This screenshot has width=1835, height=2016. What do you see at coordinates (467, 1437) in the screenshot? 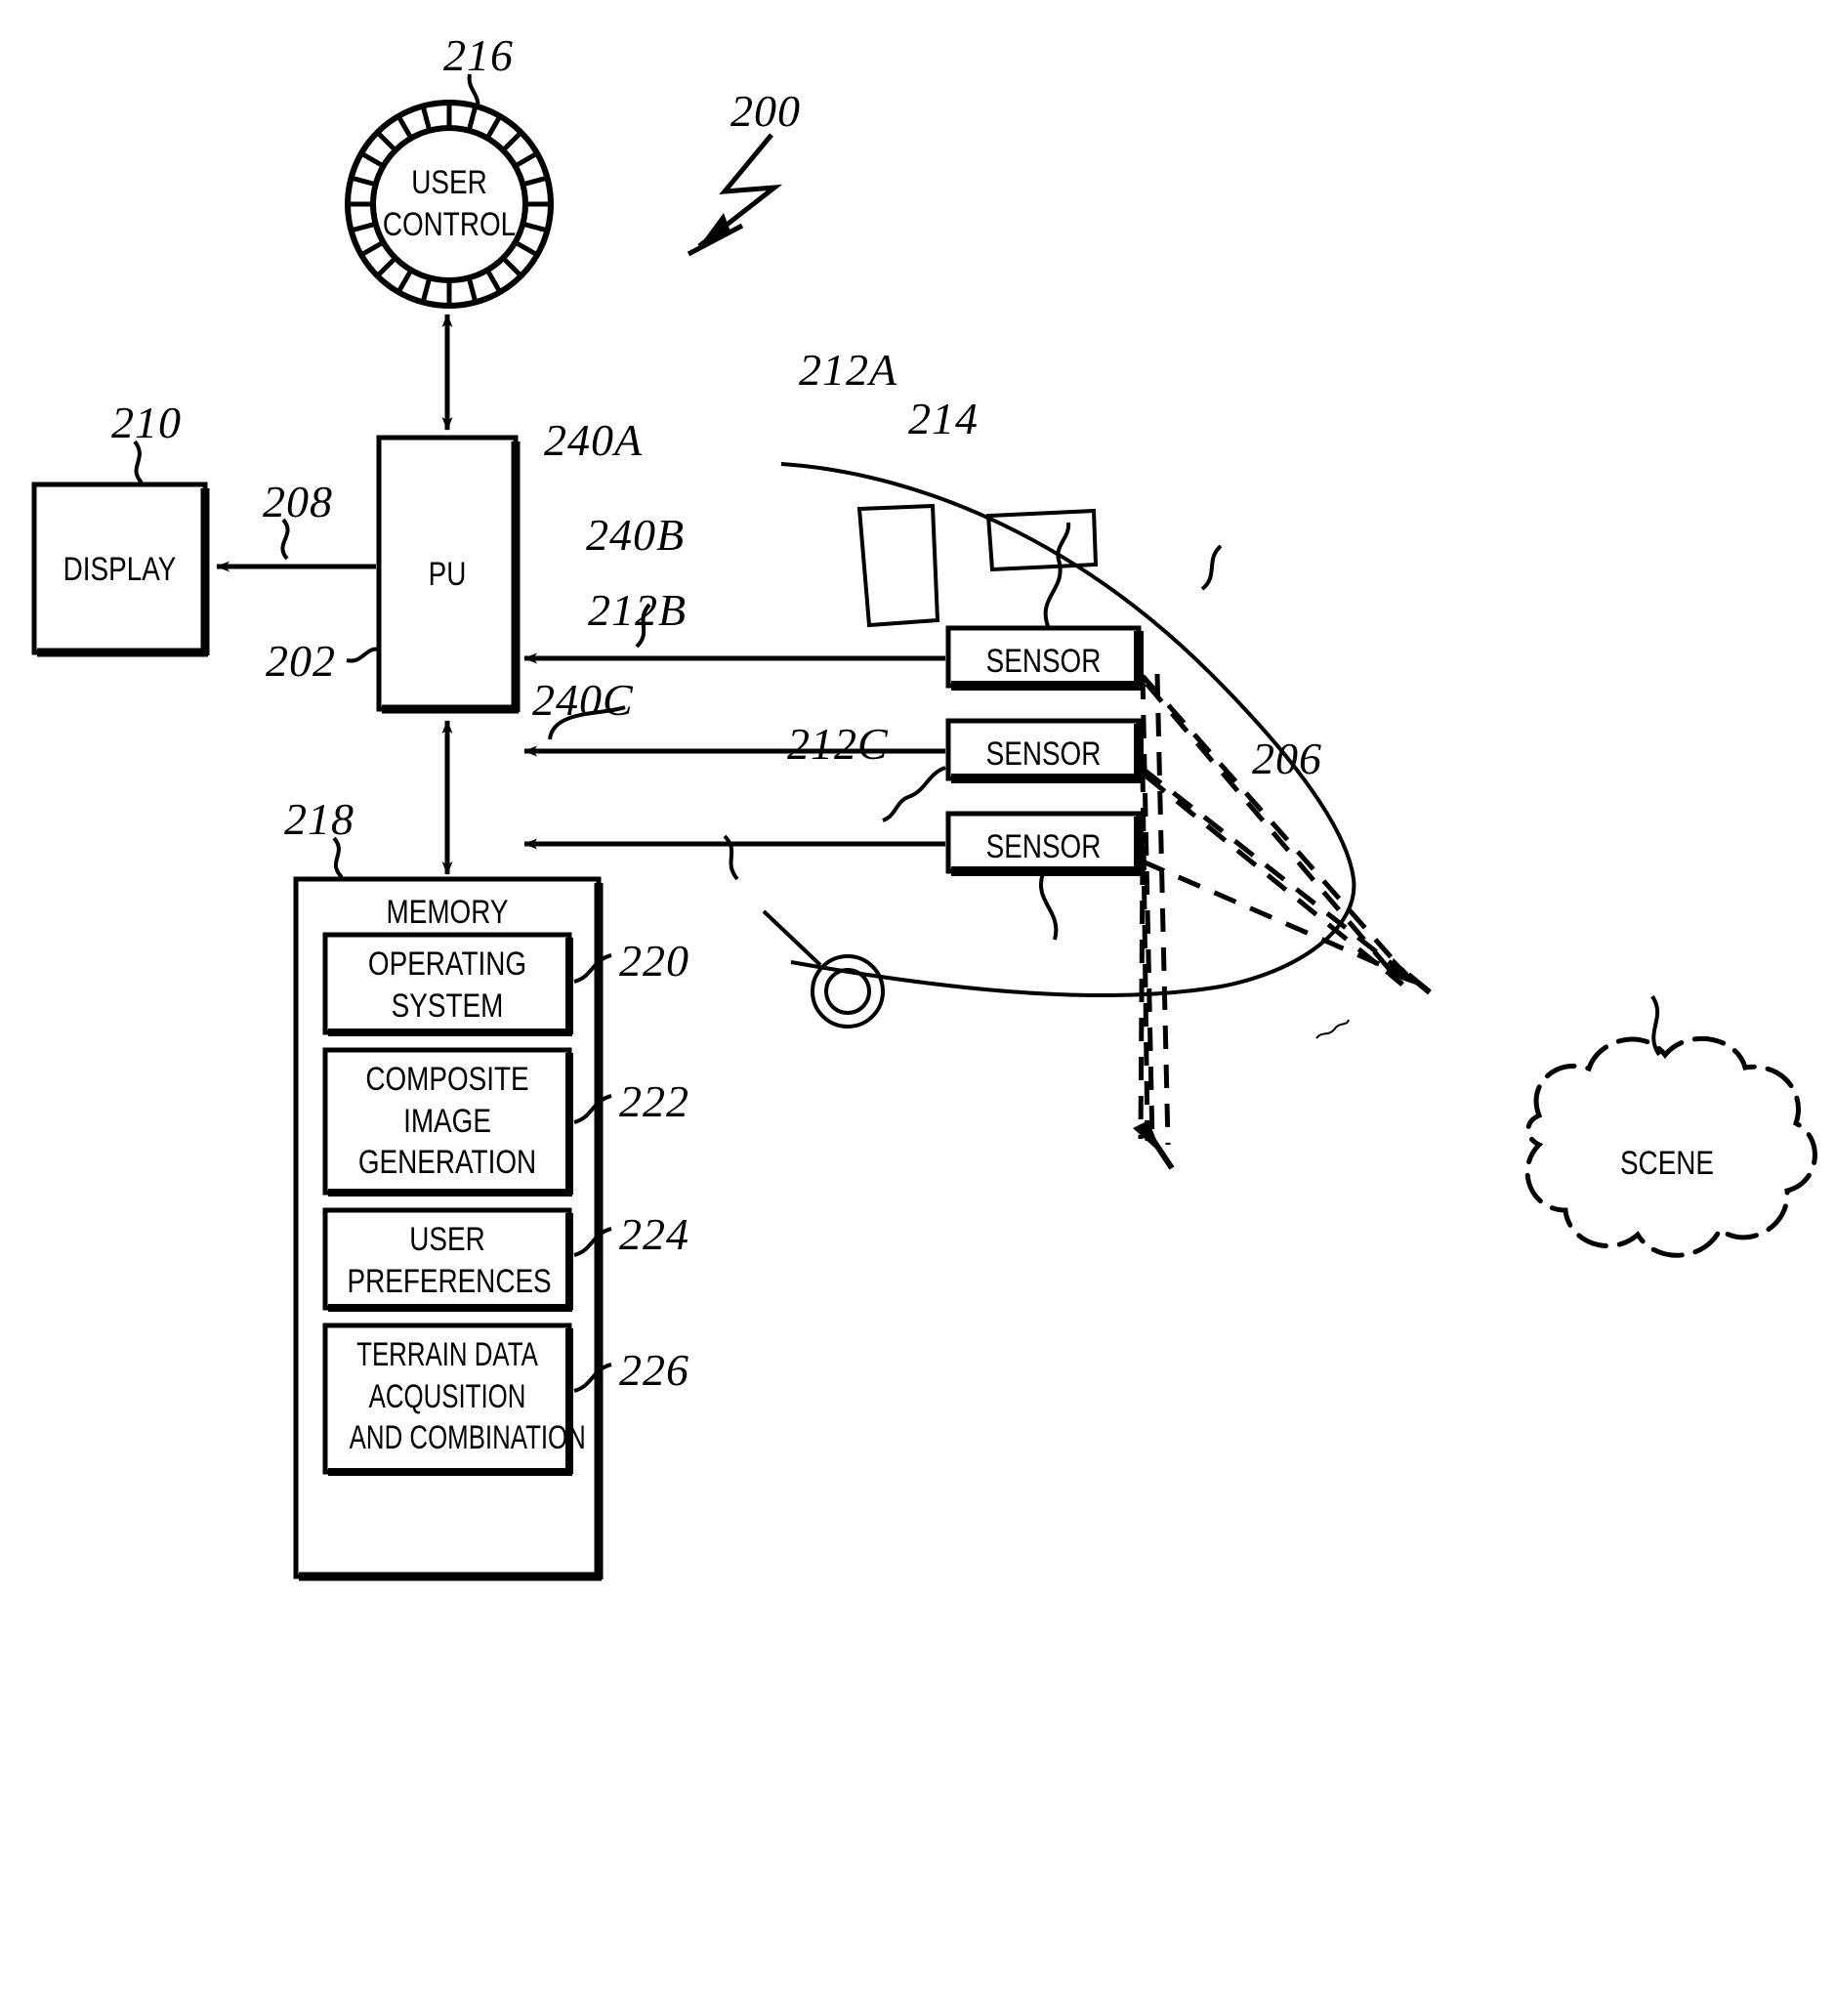
I see `memory-module-line: AND COMBINATION` at bounding box center [467, 1437].